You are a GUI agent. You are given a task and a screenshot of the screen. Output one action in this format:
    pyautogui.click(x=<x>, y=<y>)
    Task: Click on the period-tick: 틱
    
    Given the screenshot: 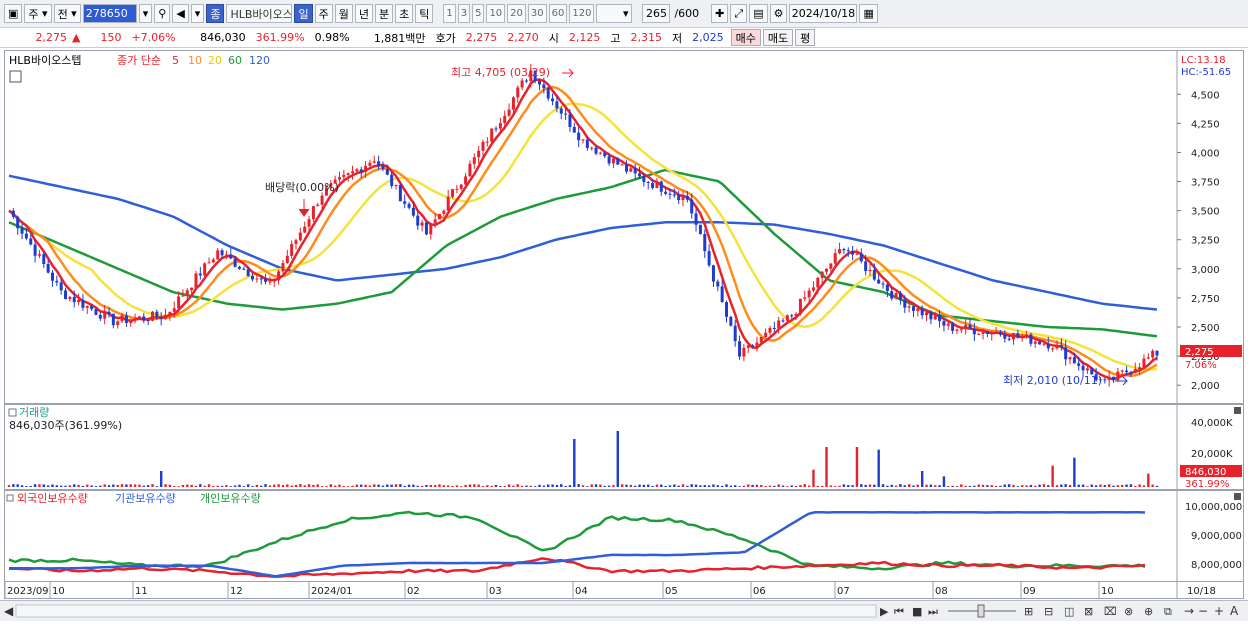 What is the action you would take?
    pyautogui.click(x=424, y=13)
    